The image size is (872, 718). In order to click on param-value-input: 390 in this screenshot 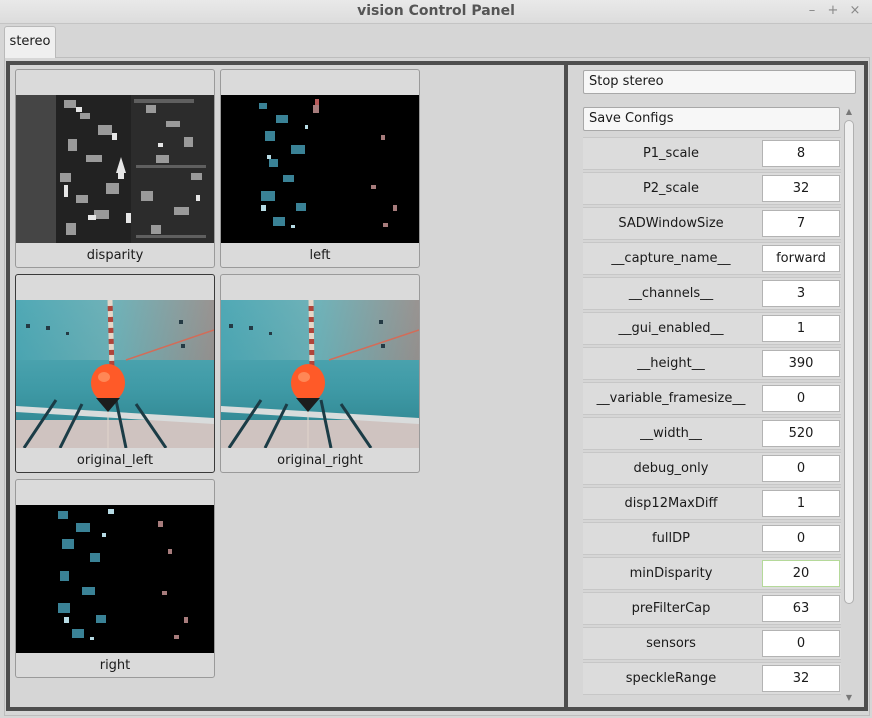, I will do `click(801, 363)`.